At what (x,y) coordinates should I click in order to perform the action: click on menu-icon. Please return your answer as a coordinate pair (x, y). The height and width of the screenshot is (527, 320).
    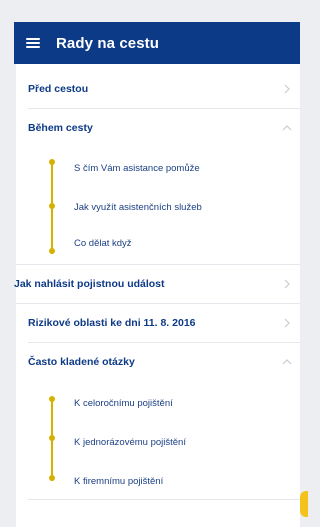
    Looking at the image, I should click on (33, 43).